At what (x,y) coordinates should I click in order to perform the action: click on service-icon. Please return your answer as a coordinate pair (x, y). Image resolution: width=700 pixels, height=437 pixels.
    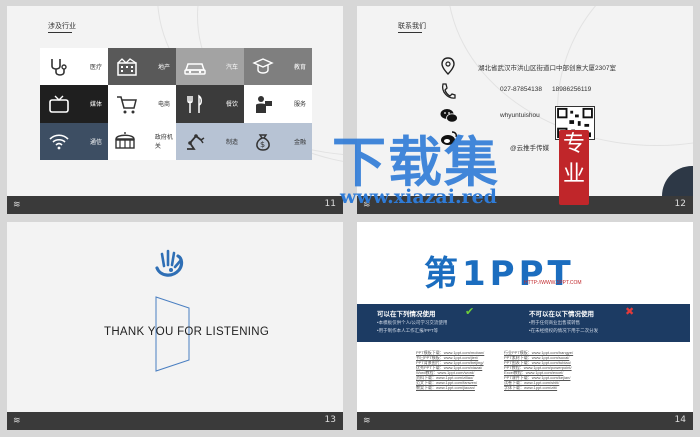
    Looking at the image, I should click on (263, 104).